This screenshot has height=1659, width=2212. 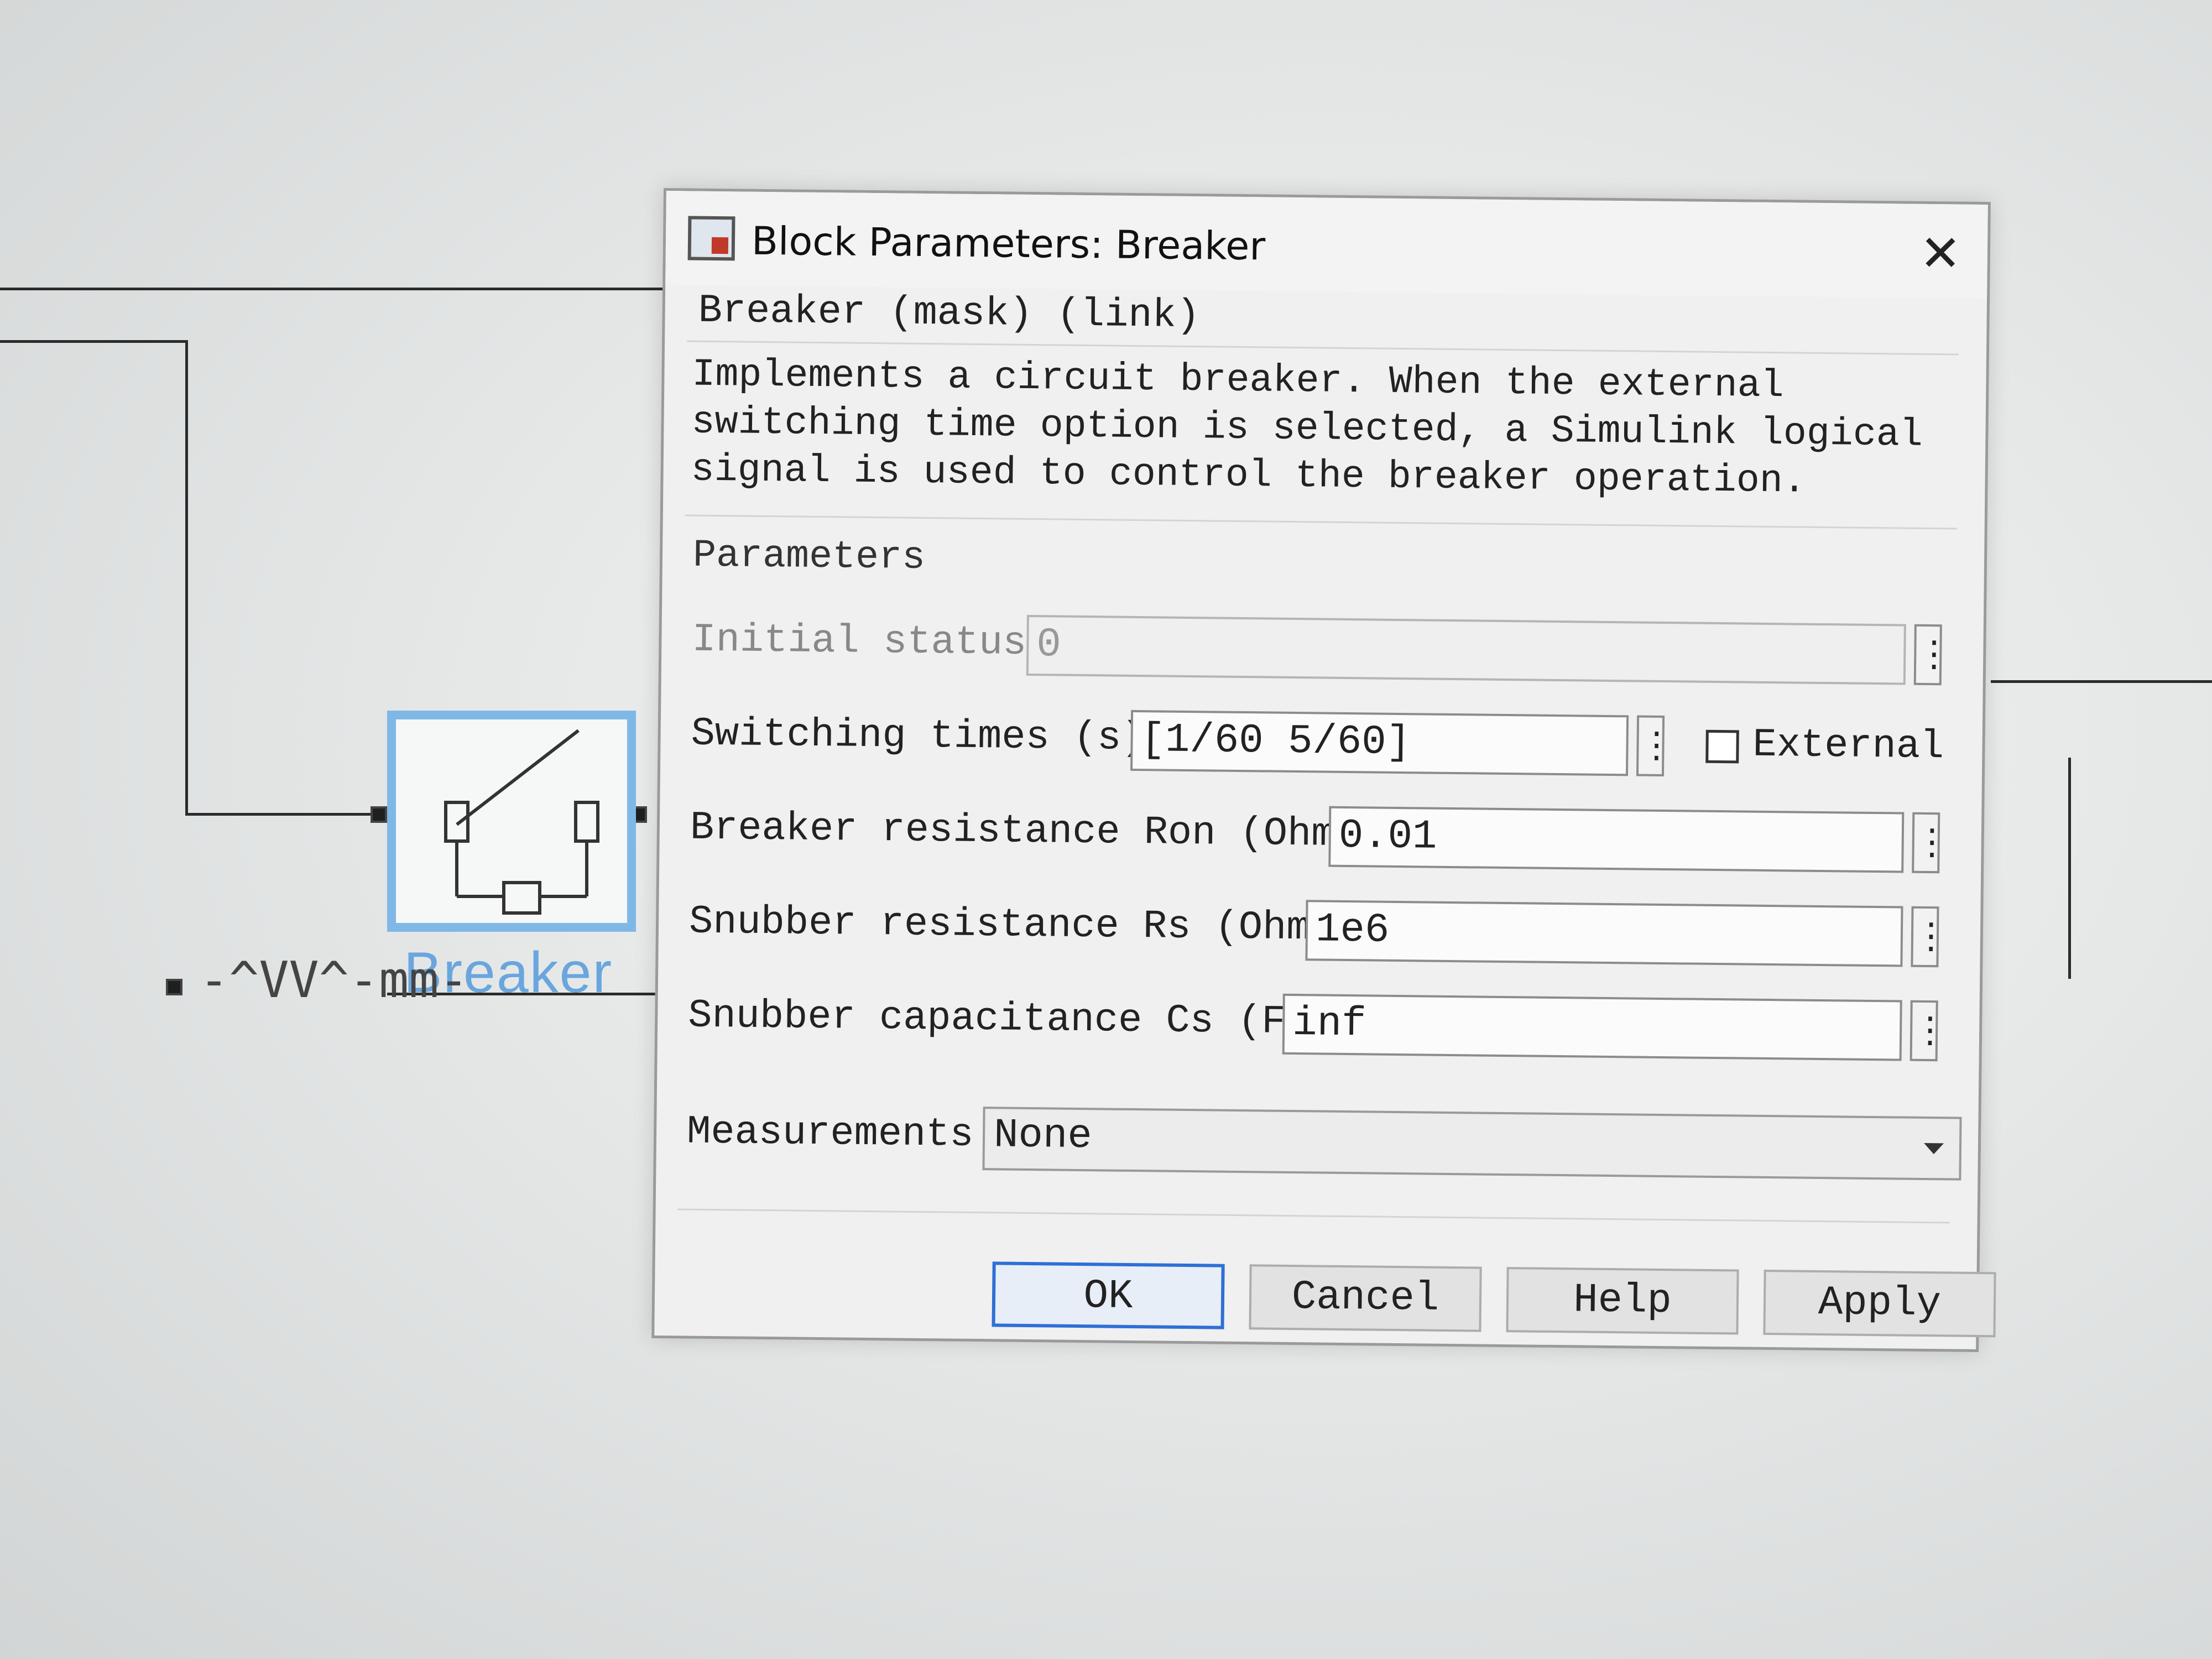 I want to click on cs-options-icon: ⋮, so click(x=1929, y=1031).